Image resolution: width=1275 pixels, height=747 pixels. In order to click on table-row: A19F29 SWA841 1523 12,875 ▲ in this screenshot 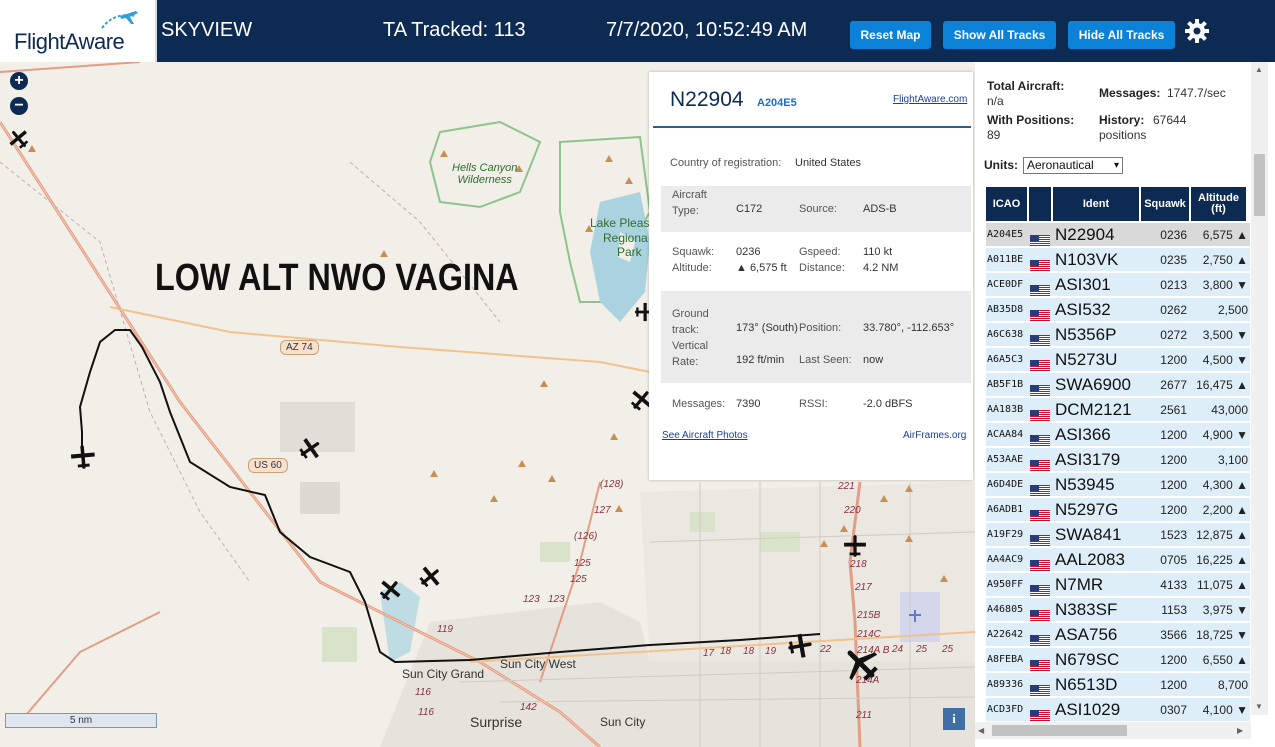, I will do `click(1118, 534)`.